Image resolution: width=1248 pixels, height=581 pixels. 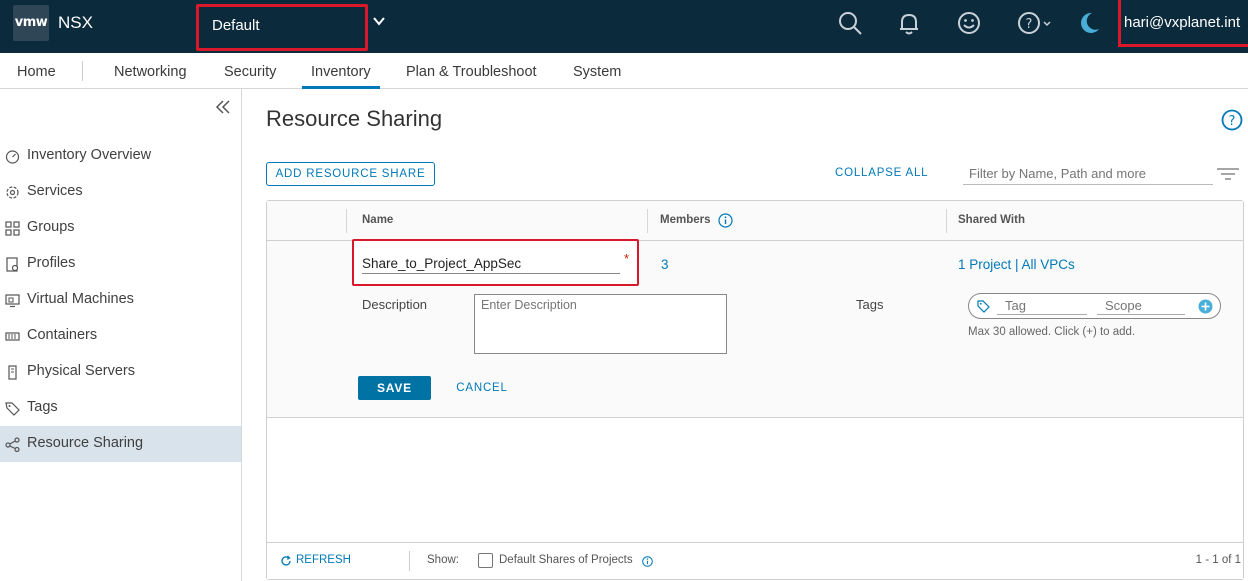 What do you see at coordinates (12, 444) in the screenshot?
I see `share-icon` at bounding box center [12, 444].